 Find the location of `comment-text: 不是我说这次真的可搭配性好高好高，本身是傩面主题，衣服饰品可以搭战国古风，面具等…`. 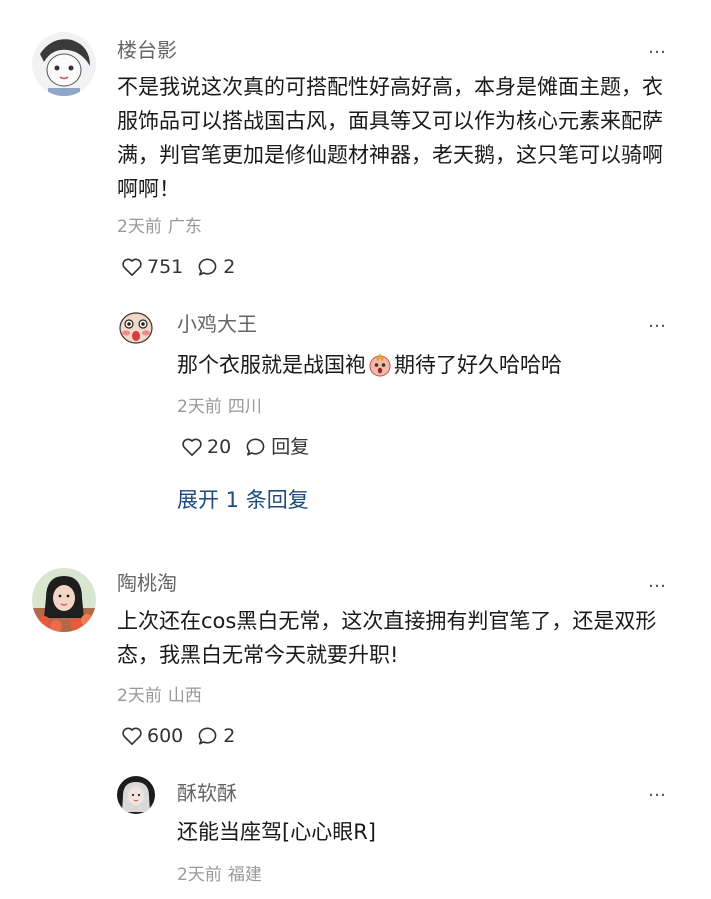

comment-text: 不是我说这次真的可搭配性好高好高，本身是傩面主题，衣服饰品可以搭战国古风，面具等… is located at coordinates (390, 138).